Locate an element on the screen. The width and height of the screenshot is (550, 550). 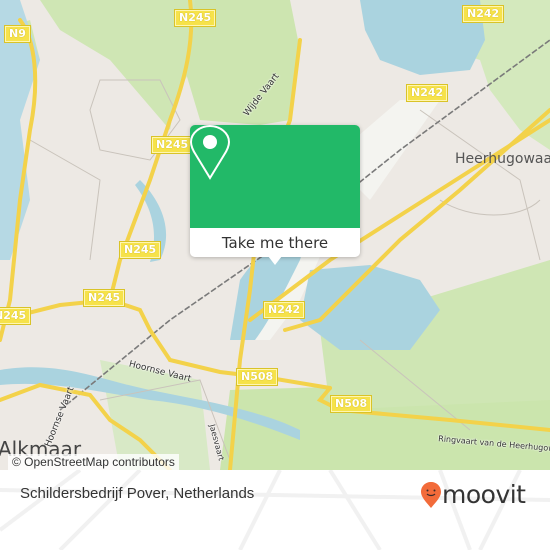
moovit-wordmark: moovit is located at coordinates (484, 494).